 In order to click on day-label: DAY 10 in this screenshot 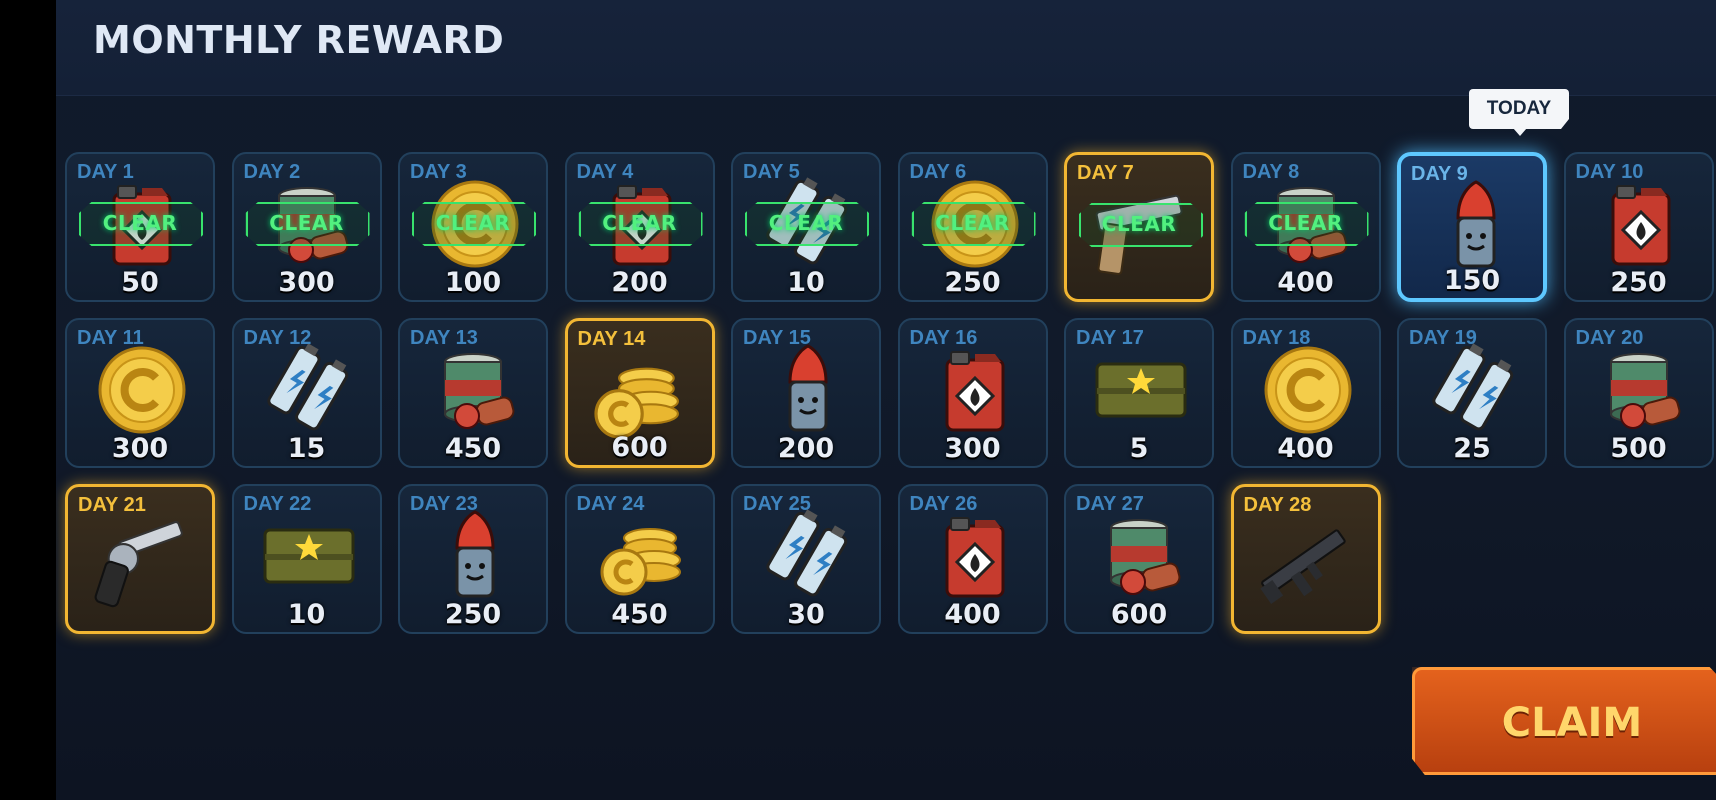, I will do `click(1609, 172)`.